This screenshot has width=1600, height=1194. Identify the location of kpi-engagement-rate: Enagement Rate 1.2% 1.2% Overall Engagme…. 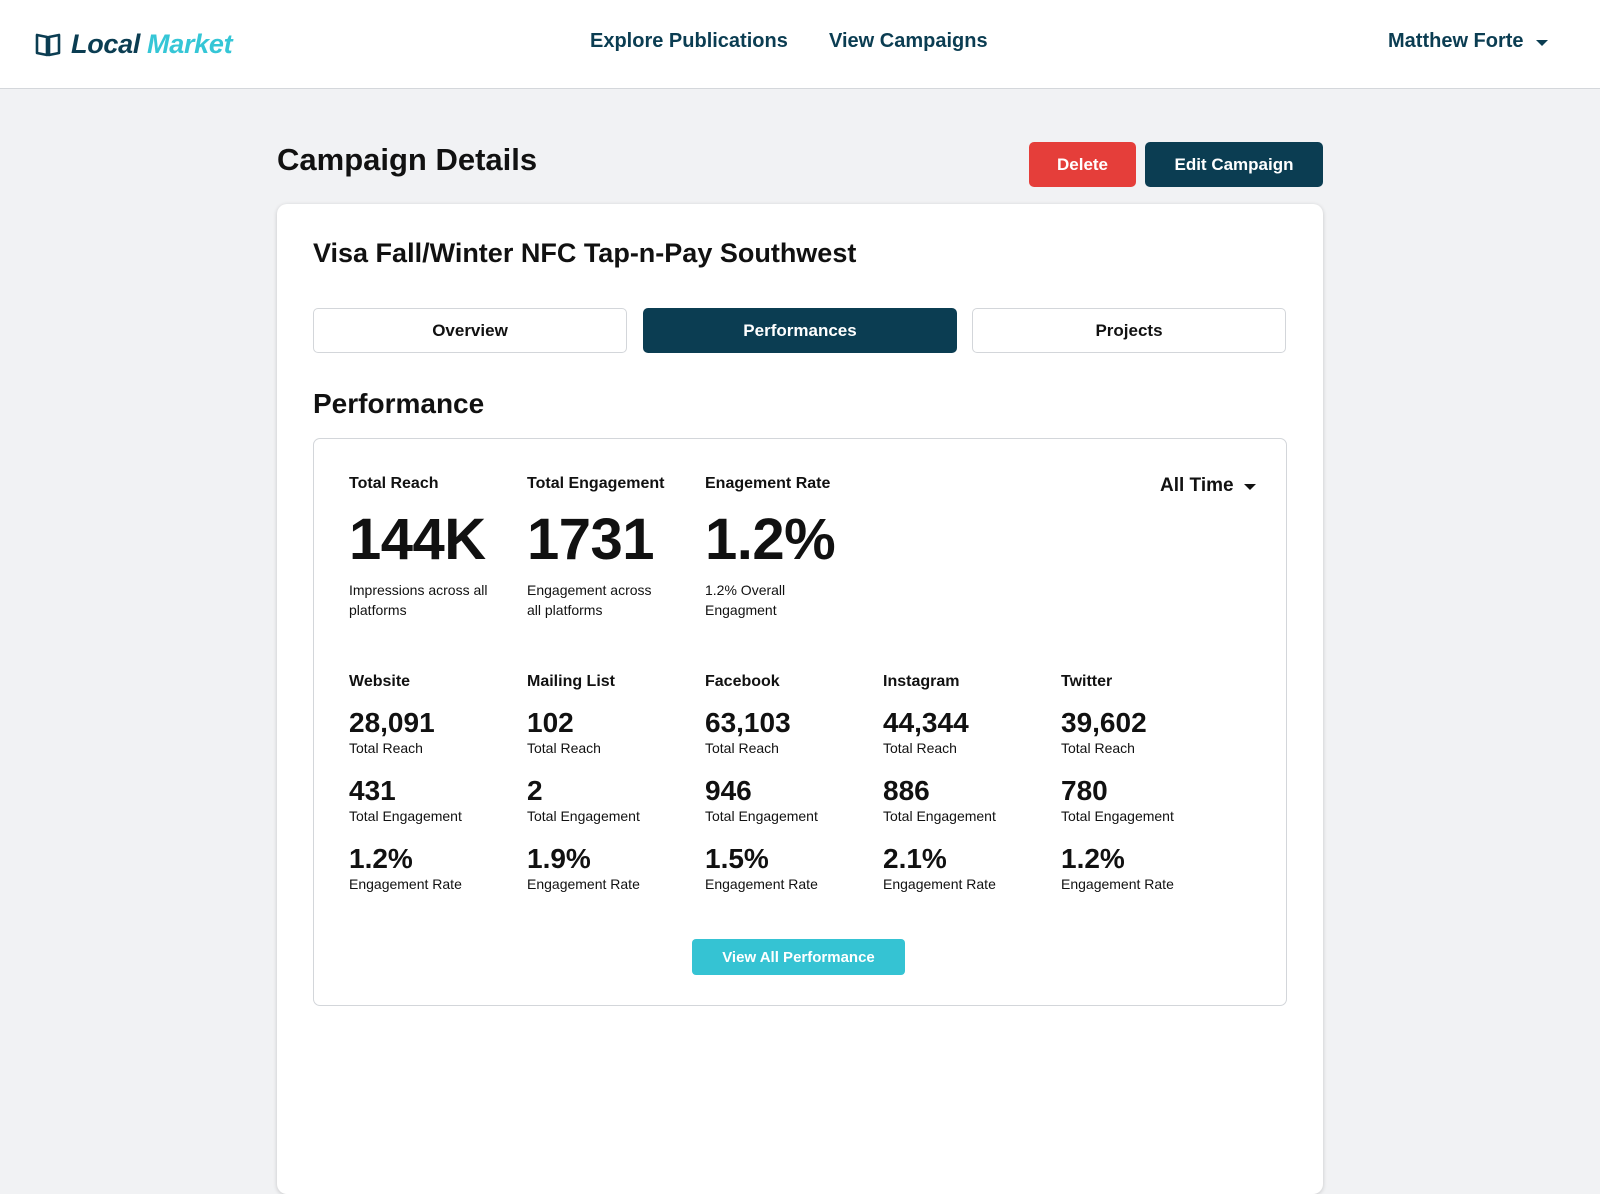
(790, 547).